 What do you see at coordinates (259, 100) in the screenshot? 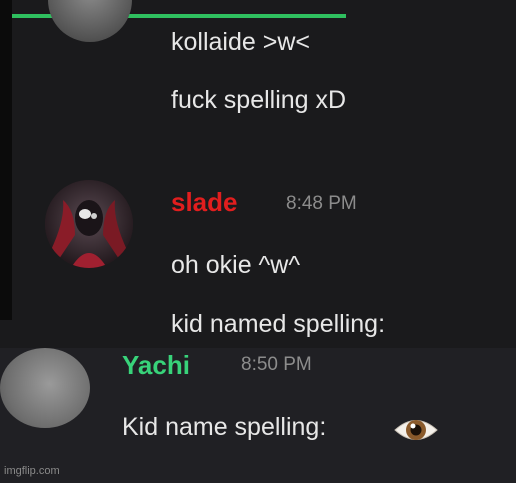
I see `message-line-spelling: fuck spelling xD` at bounding box center [259, 100].